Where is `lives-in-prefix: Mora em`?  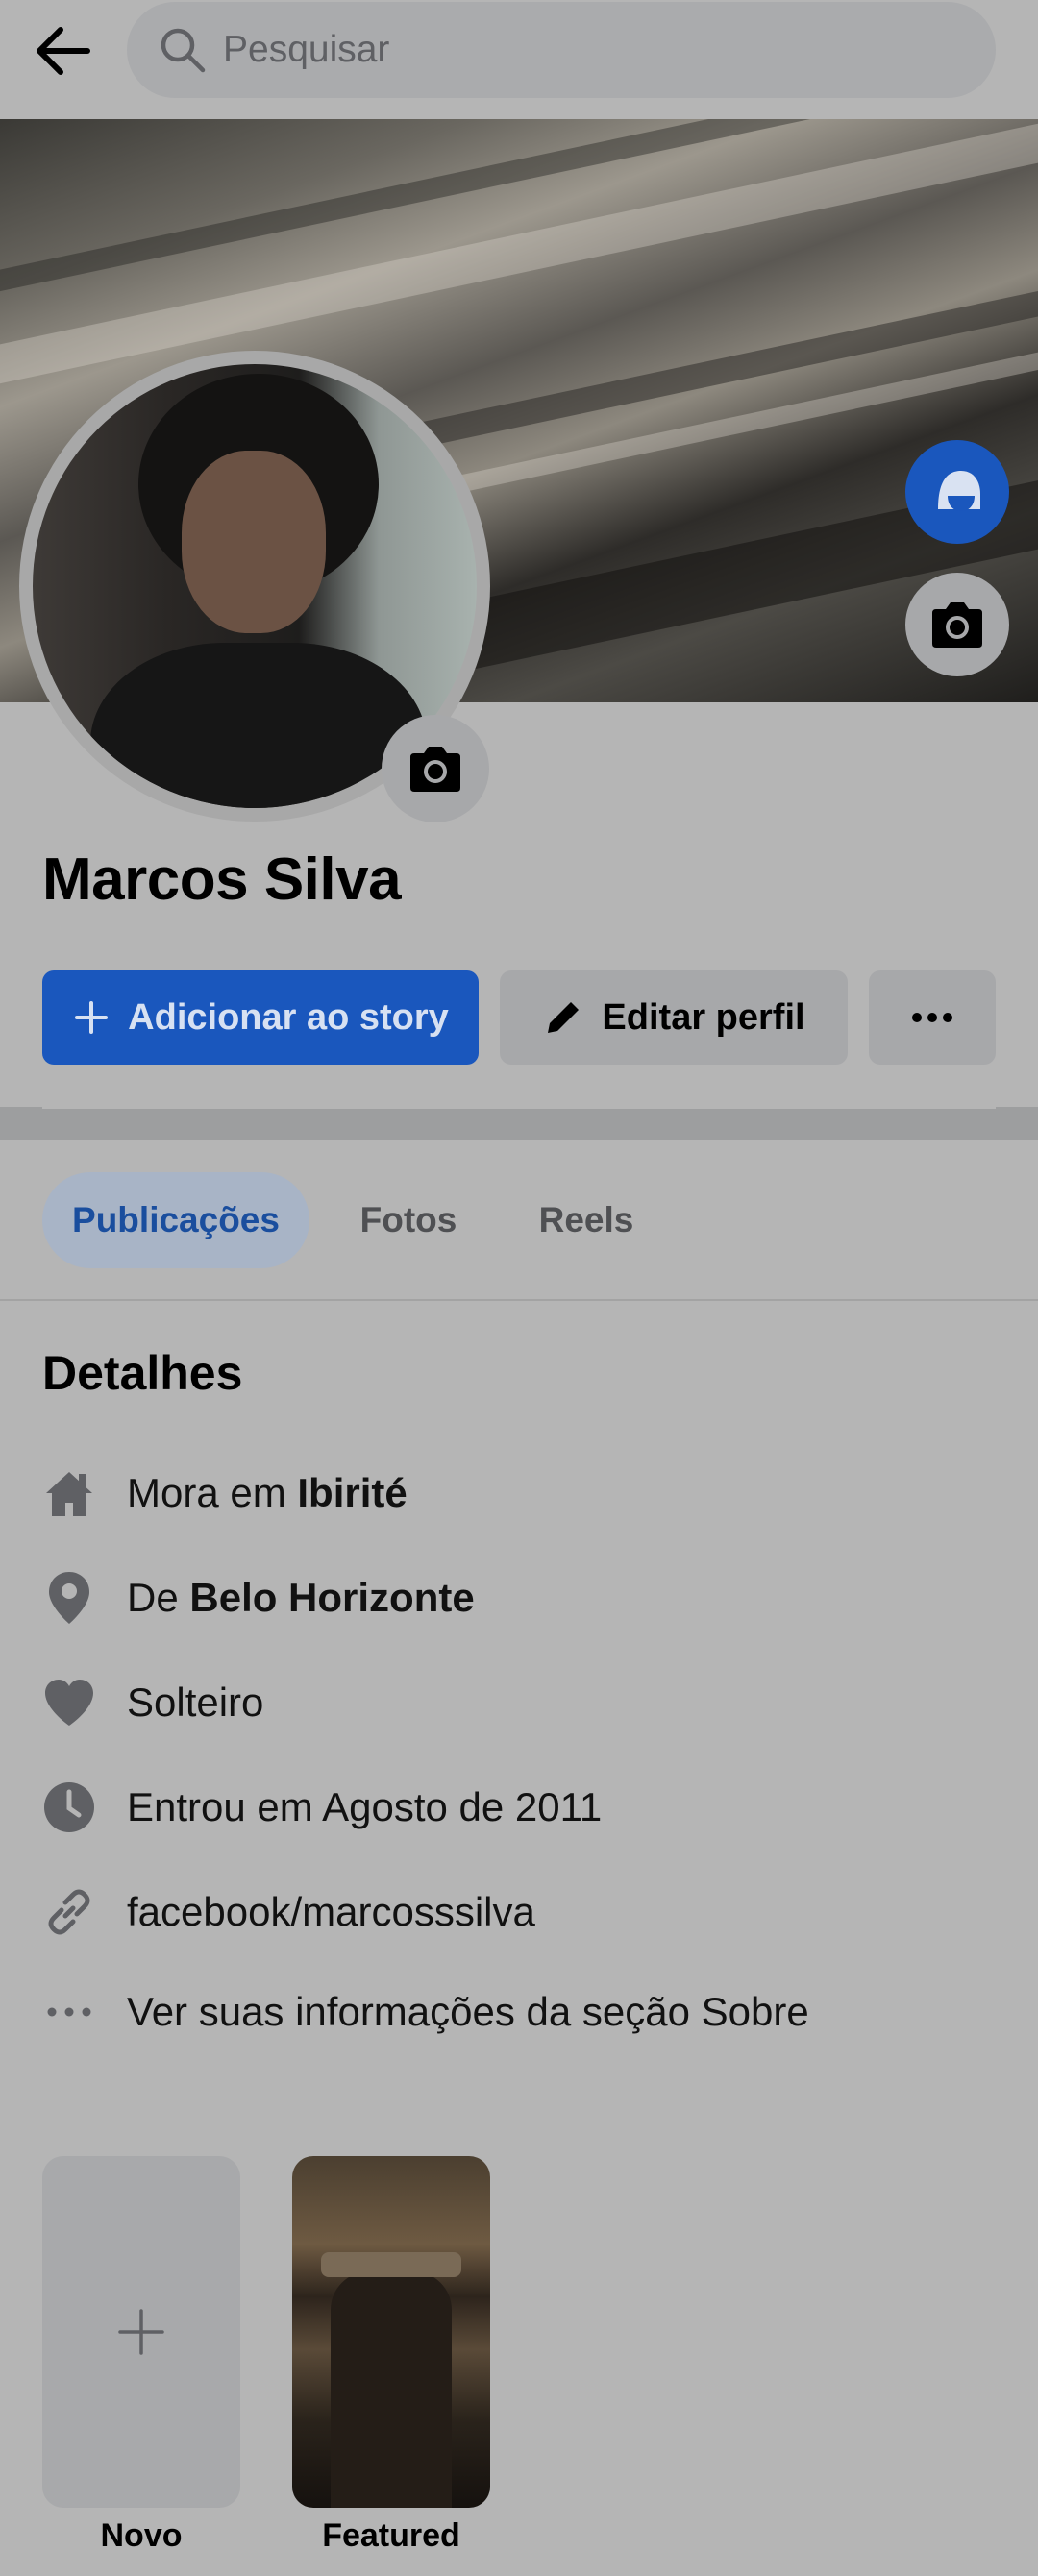 lives-in-prefix: Mora em is located at coordinates (206, 1492).